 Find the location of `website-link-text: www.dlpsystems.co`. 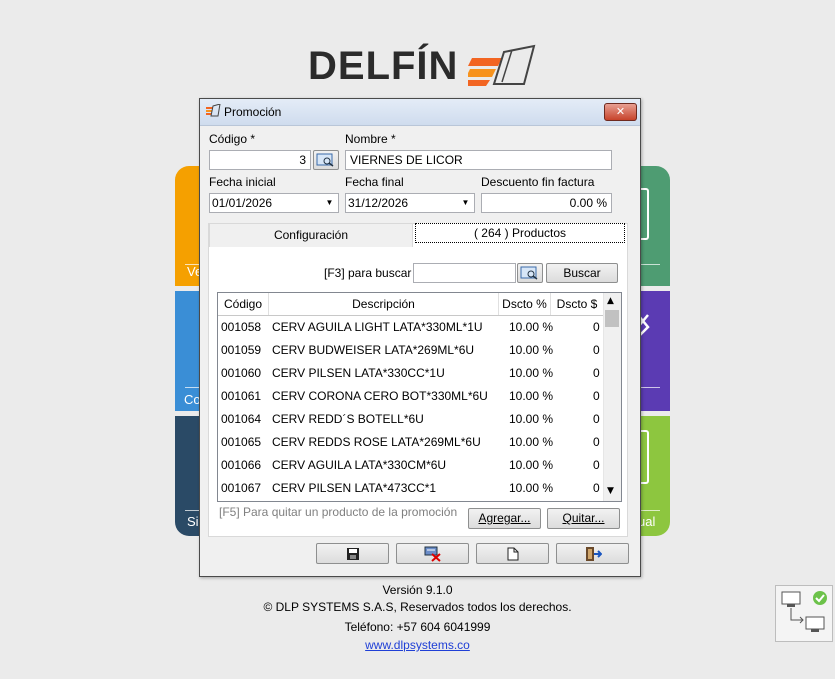

website-link-text: www.dlpsystems.co is located at coordinates (417, 645).